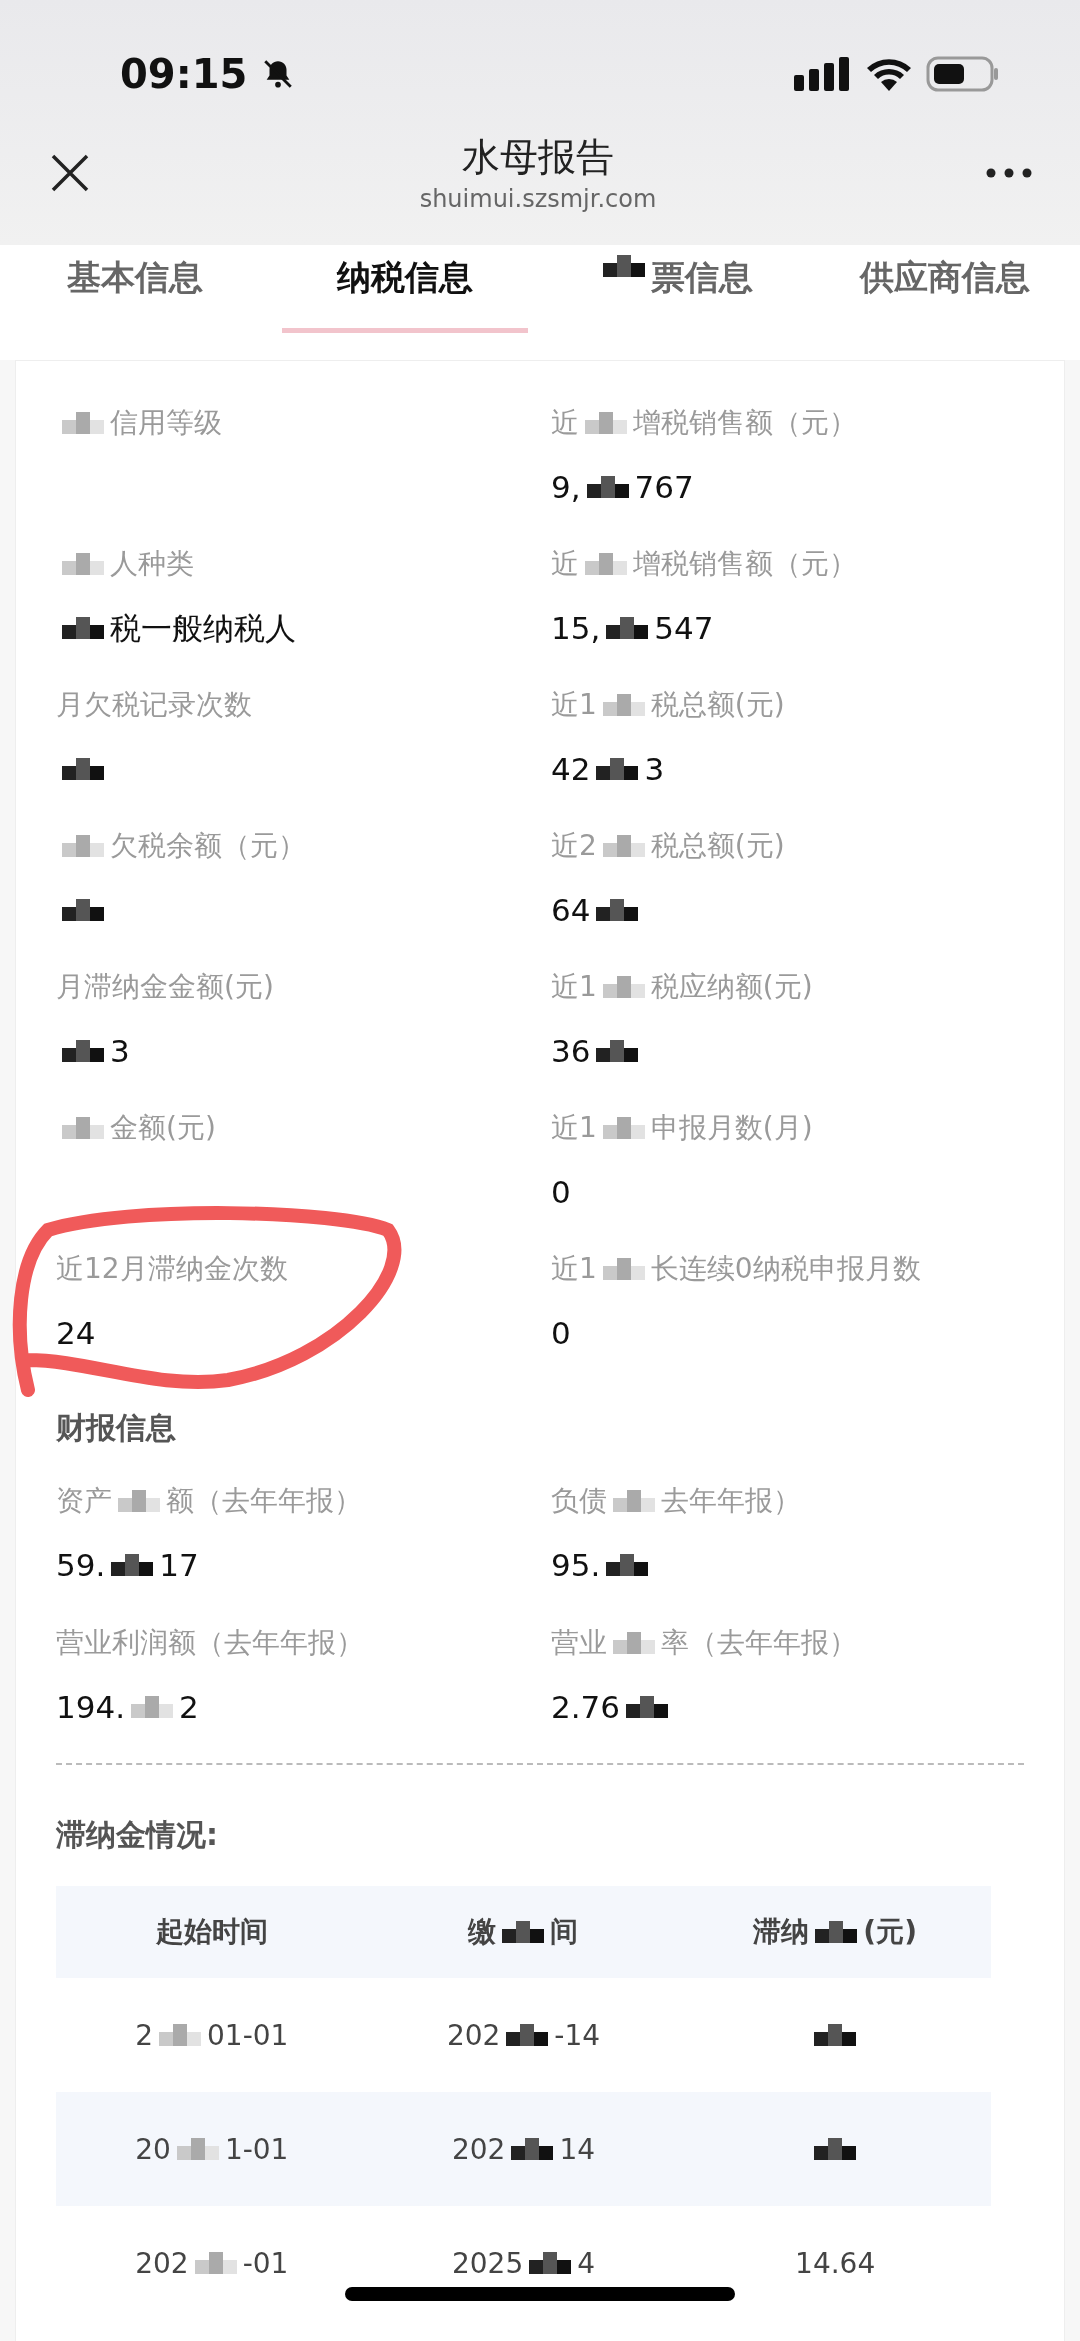 The width and height of the screenshot is (1080, 2341). What do you see at coordinates (574, 846) in the screenshot?
I see `text-fragment: 近2` at bounding box center [574, 846].